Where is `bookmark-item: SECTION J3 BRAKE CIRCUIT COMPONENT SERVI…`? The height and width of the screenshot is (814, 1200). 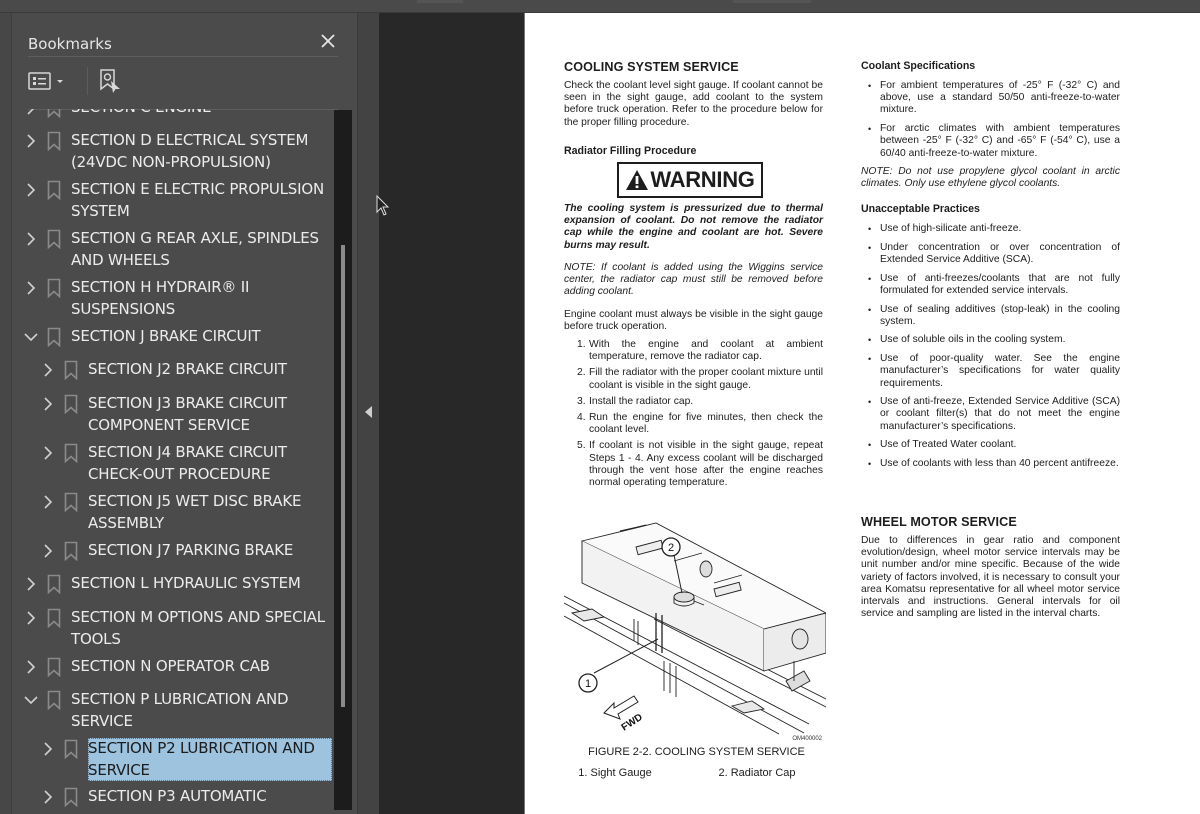
bookmark-item: SECTION J3 BRAKE CIRCUIT COMPONENT SERVI… is located at coordinates (172, 414).